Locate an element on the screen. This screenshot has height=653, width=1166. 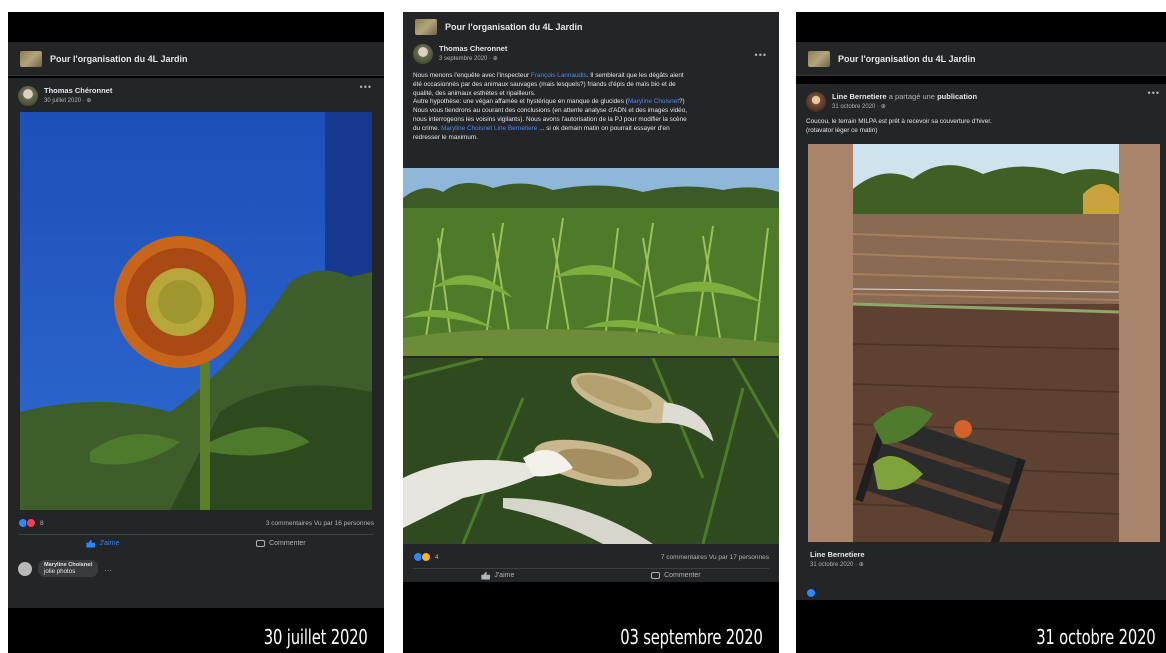
corn-cobs-image is located at coordinates (591, 451).